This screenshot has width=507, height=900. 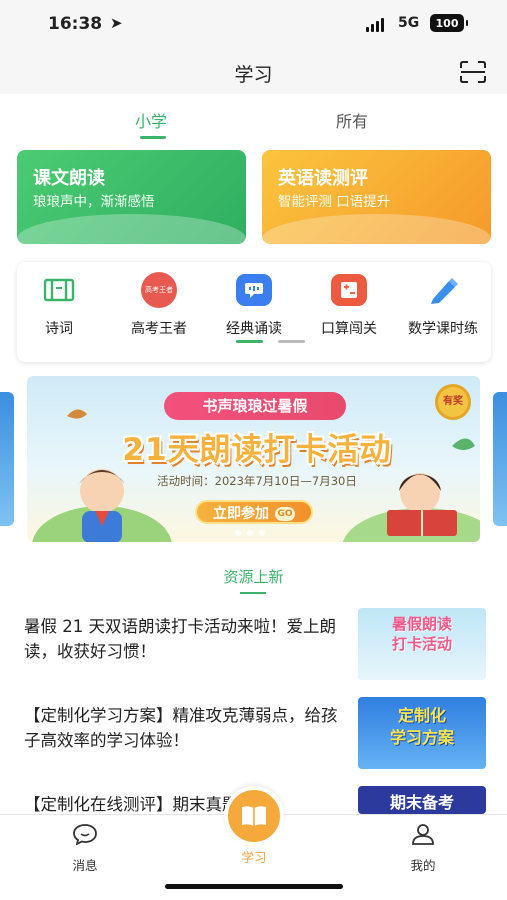 What do you see at coordinates (409, 23) in the screenshot?
I see `network-type: 5G` at bounding box center [409, 23].